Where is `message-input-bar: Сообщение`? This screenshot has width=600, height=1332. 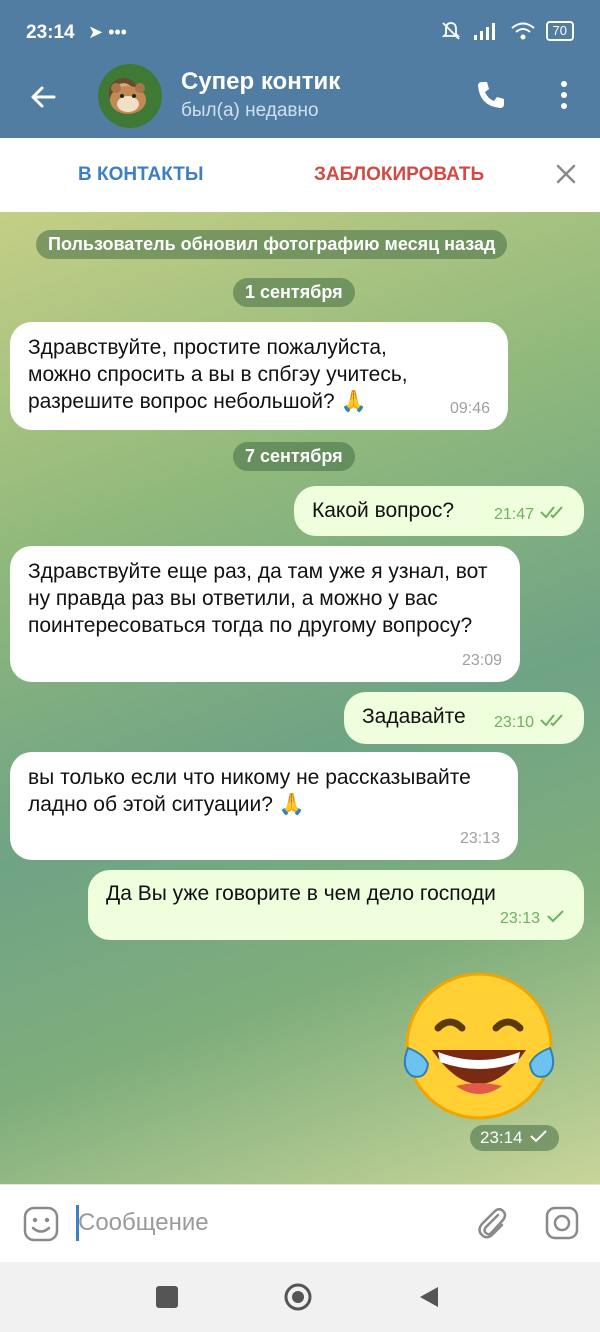 message-input-bar: Сообщение is located at coordinates (300, 1223).